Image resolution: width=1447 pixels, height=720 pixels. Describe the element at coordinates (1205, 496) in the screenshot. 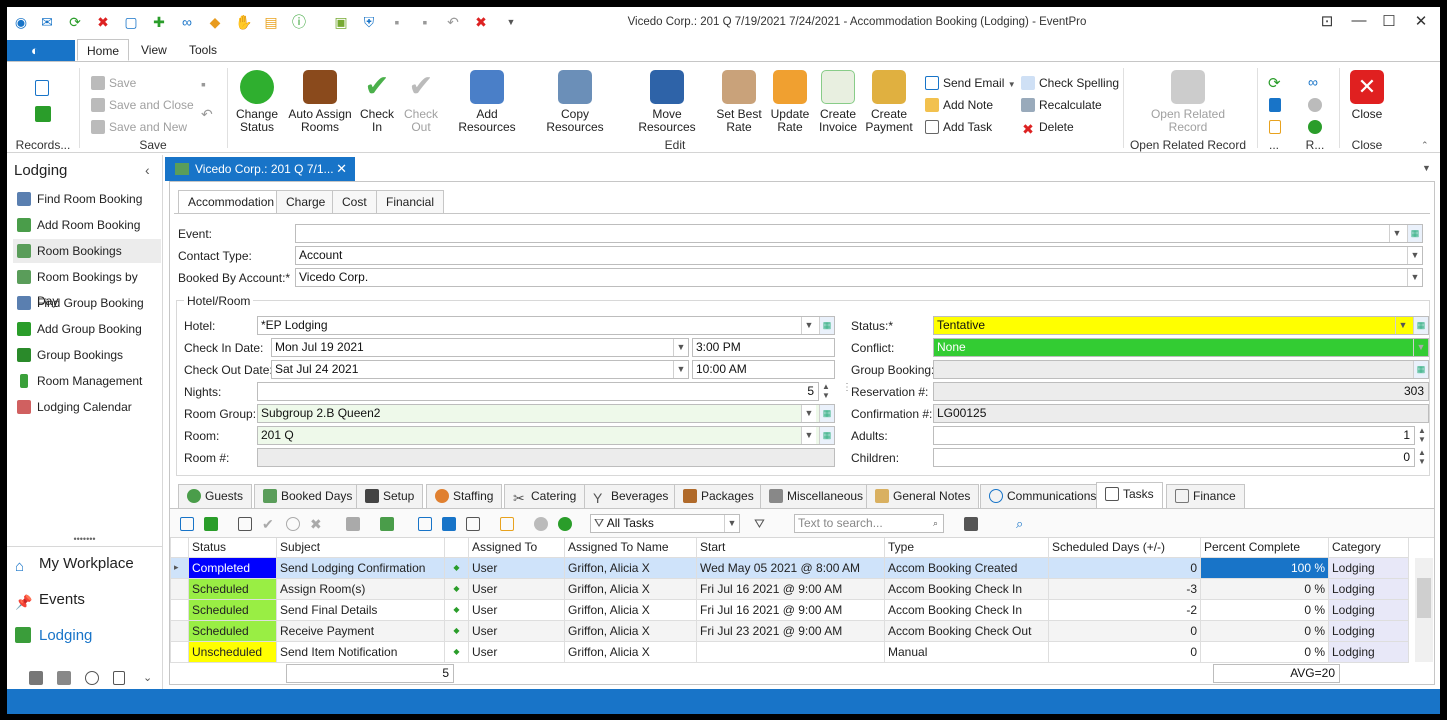

I see `tab-finance: Finance` at that location.